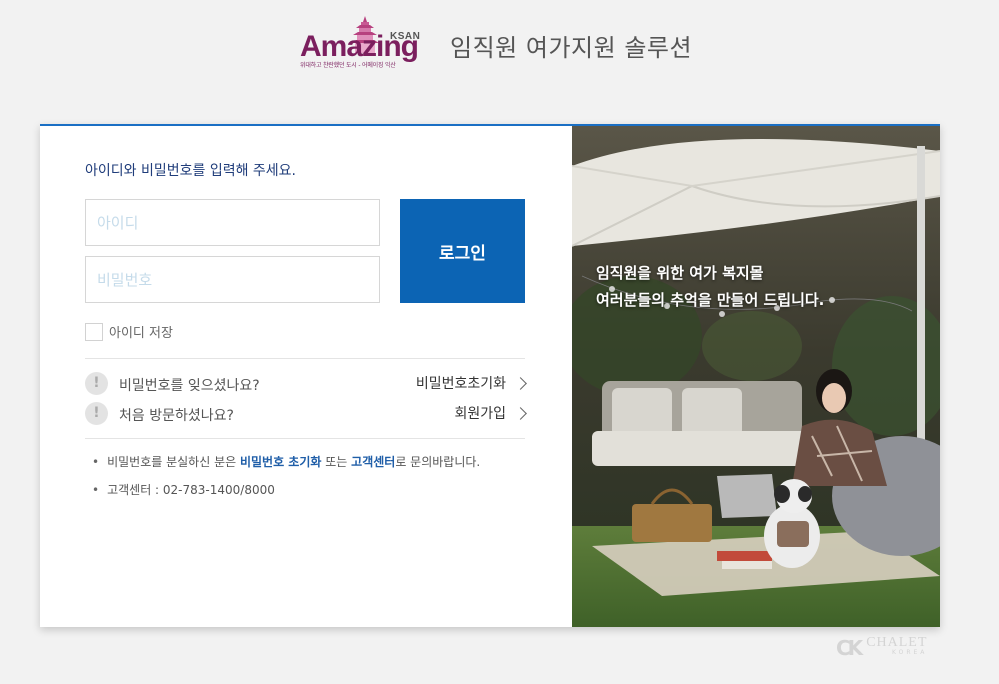 This screenshot has width=999, height=684. I want to click on first-visit-row: ! 처음 방문하셨나요? 회원가입, so click(306, 414).